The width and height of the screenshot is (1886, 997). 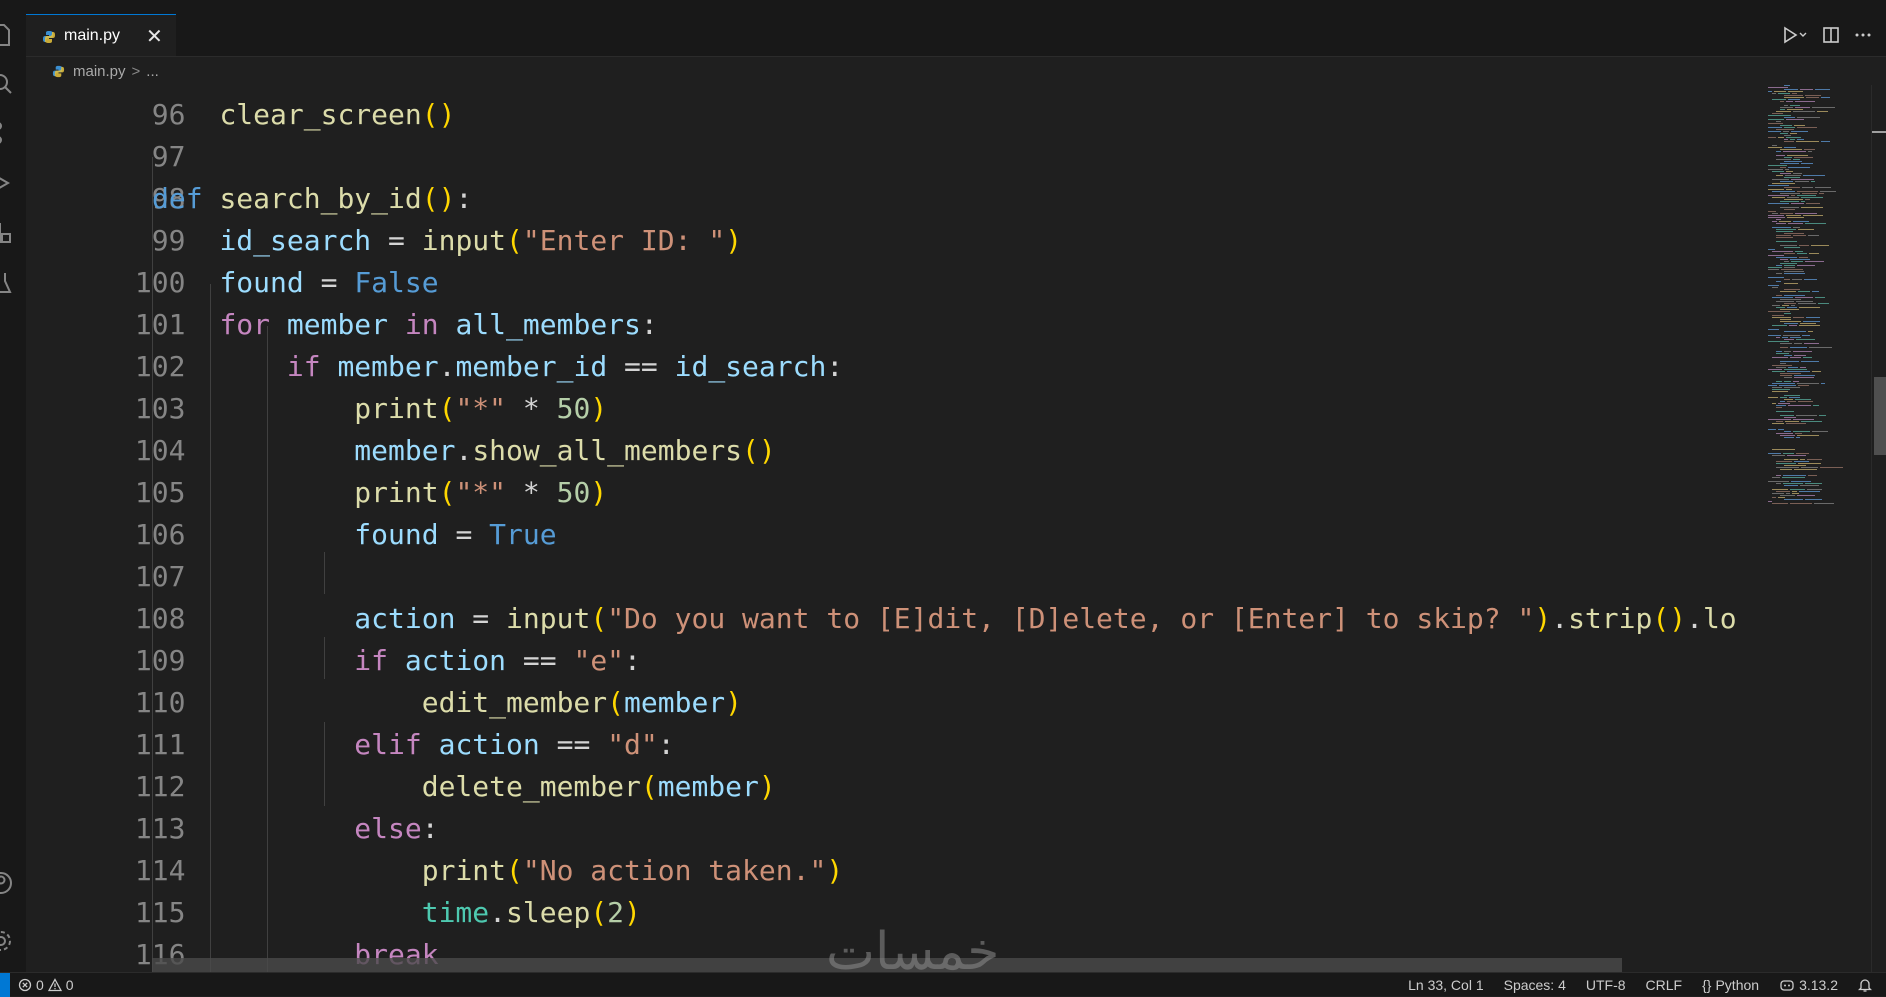 What do you see at coordinates (7, 35) in the screenshot?
I see `explorer-icon` at bounding box center [7, 35].